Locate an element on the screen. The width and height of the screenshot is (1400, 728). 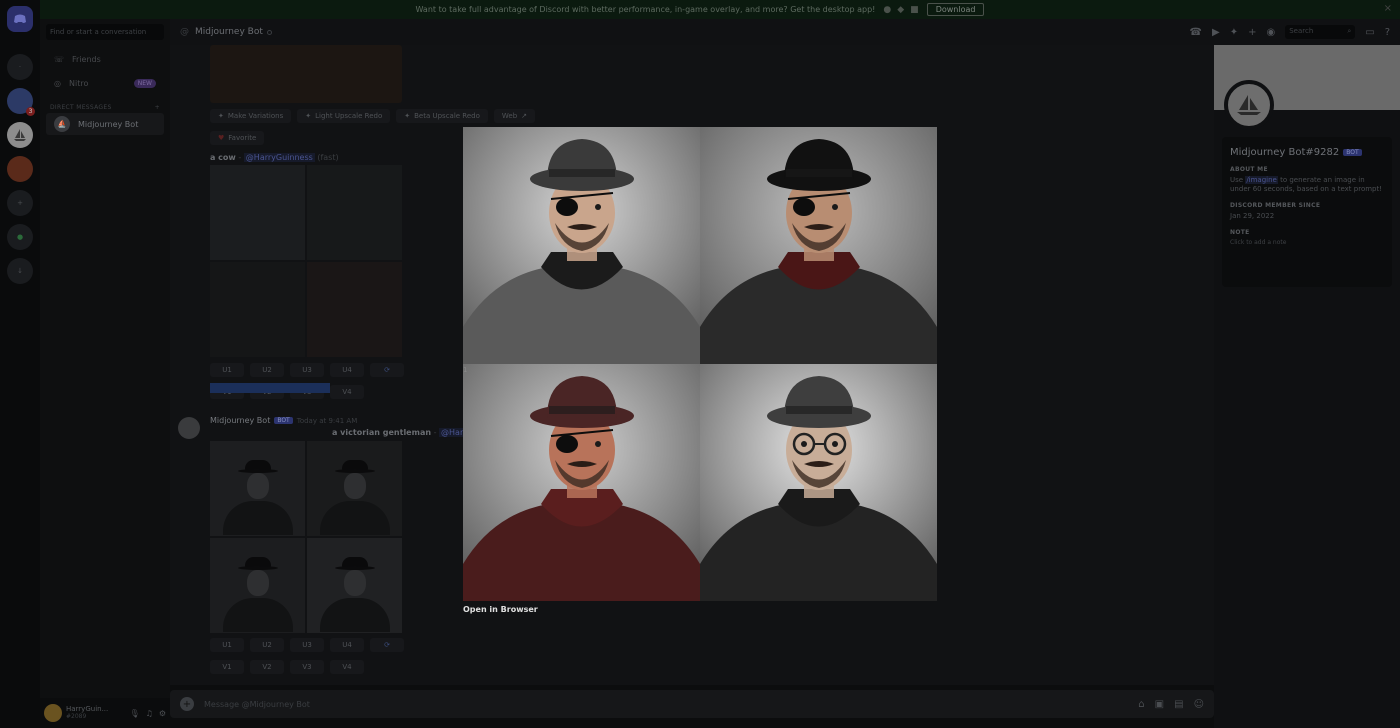
open-in-browser-link: Open in Browser is located at coordinates (500, 609).